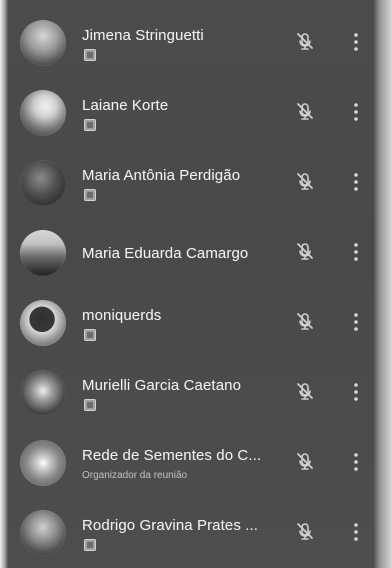  Describe the element at coordinates (196, 322) in the screenshot. I see `participant-row-5: moniquerds` at that location.